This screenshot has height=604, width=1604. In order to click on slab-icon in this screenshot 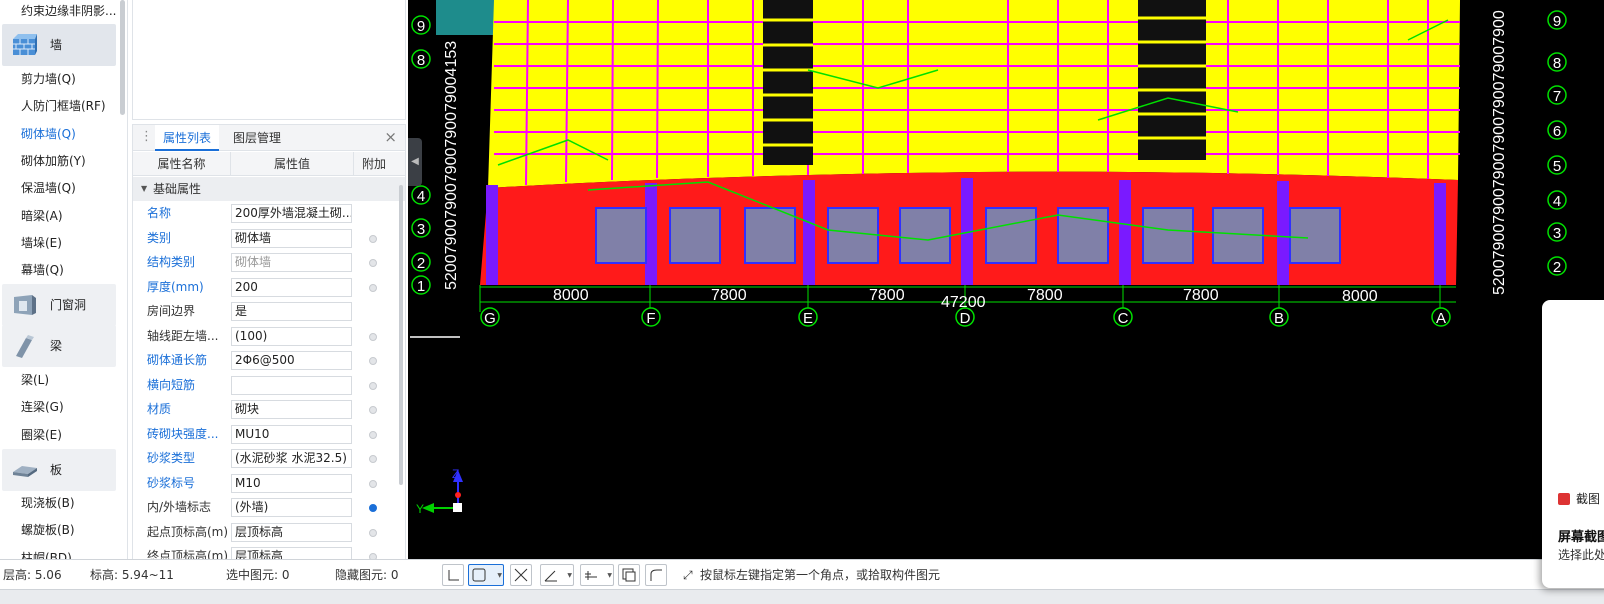, I will do `click(25, 471)`.